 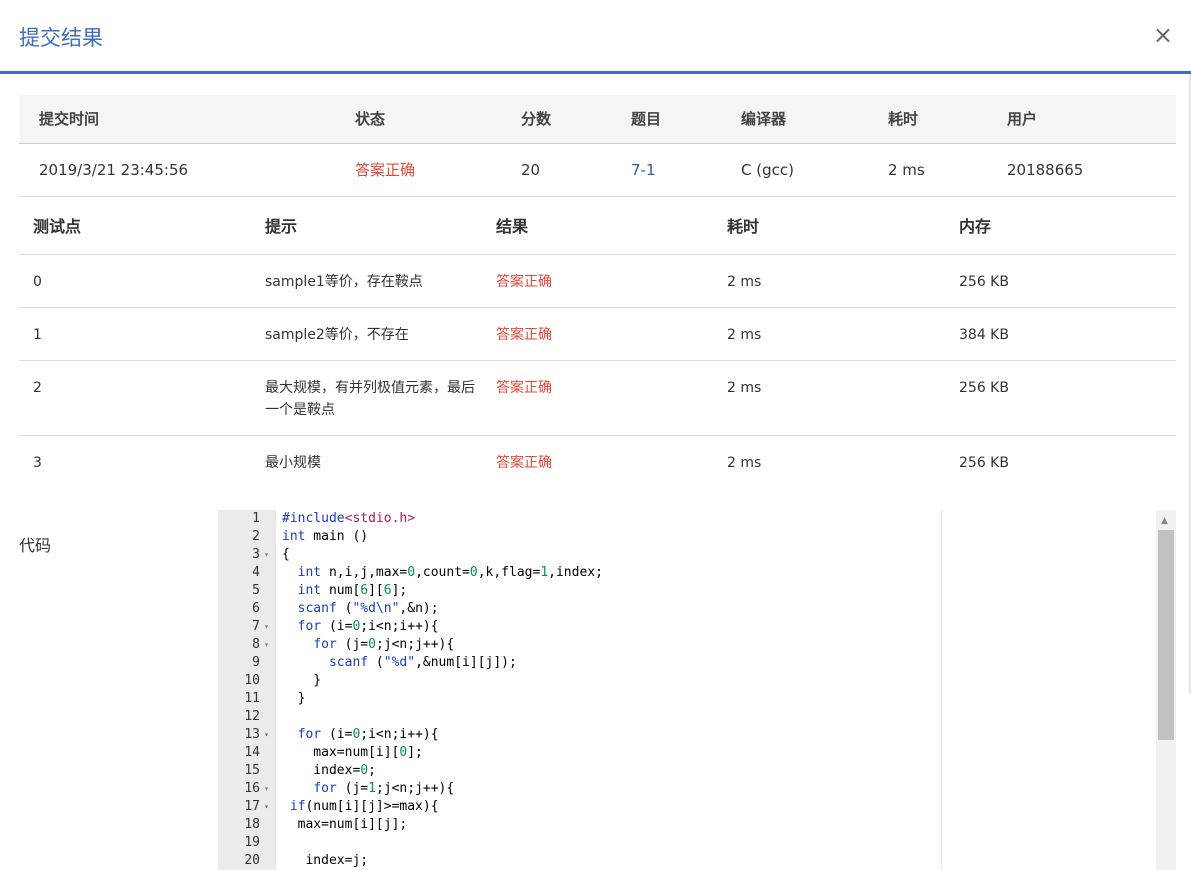 What do you see at coordinates (325, 536) in the screenshot?
I see `code-text: int main ()` at bounding box center [325, 536].